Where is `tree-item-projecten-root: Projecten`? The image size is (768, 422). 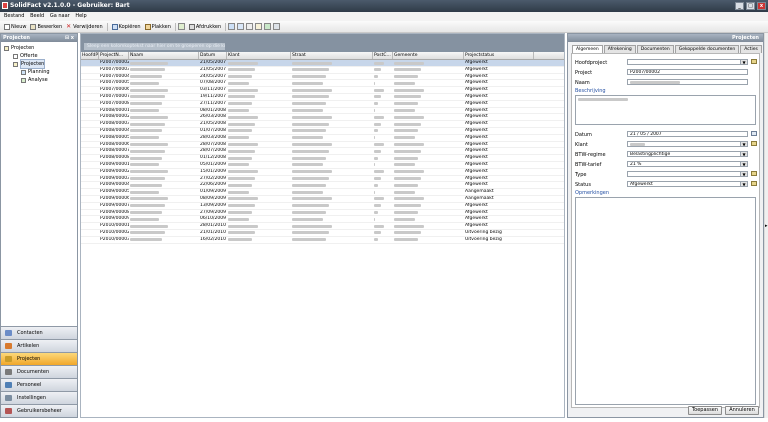
tree-item-projecten-root: Projecten is located at coordinates (39, 48).